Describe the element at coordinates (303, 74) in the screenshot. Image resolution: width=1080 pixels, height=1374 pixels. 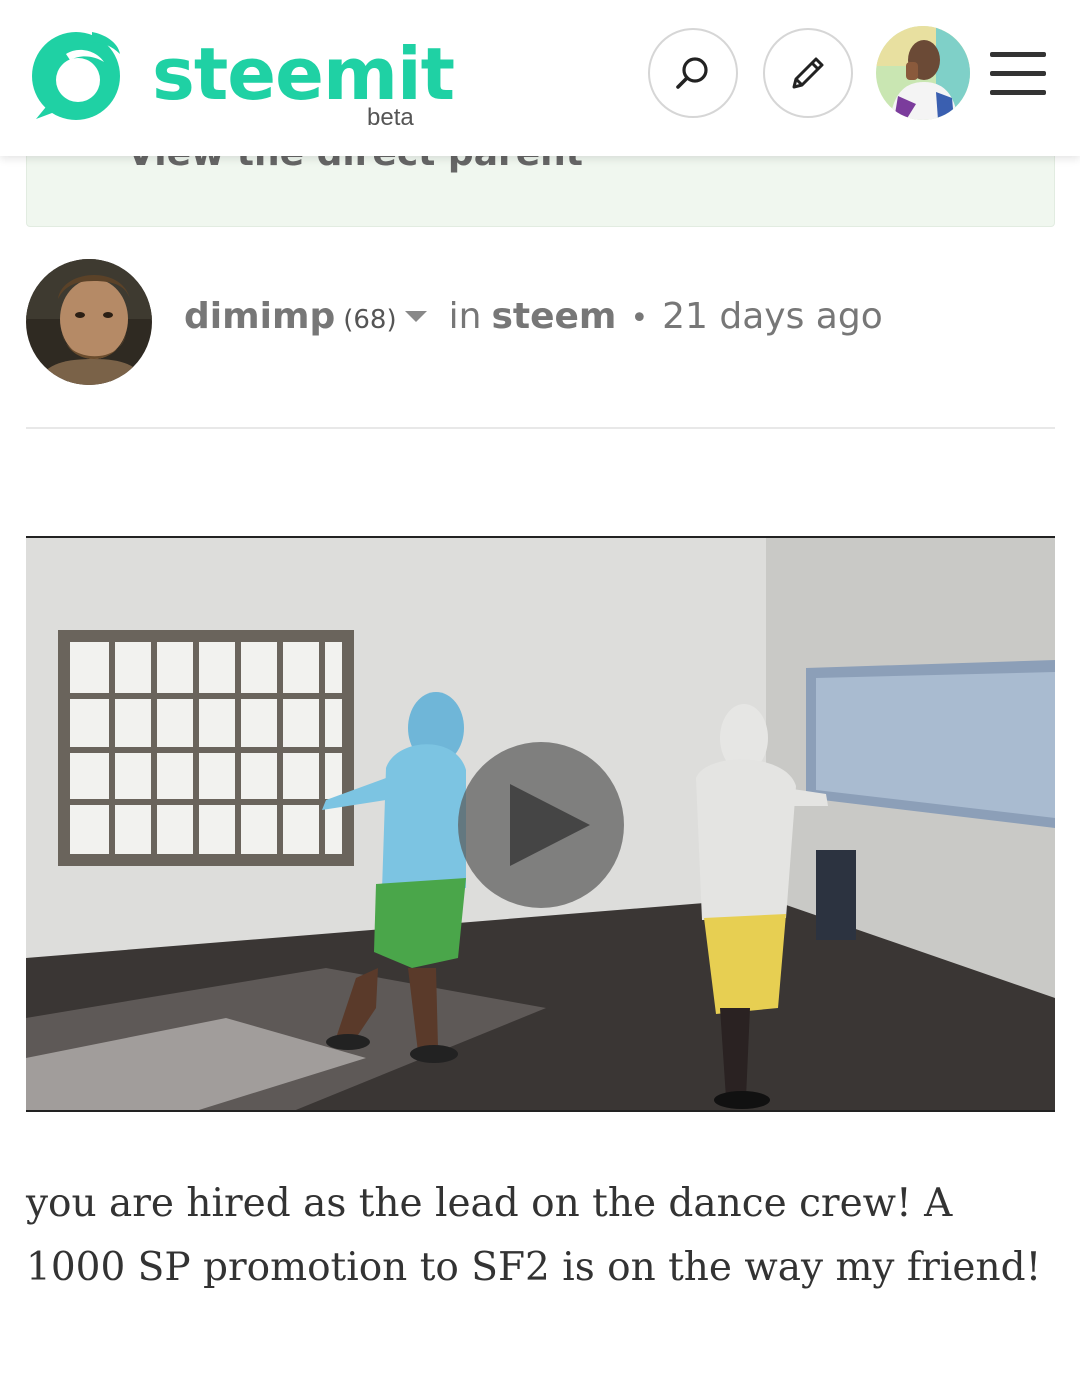
I see `brand-name: steemit` at that location.